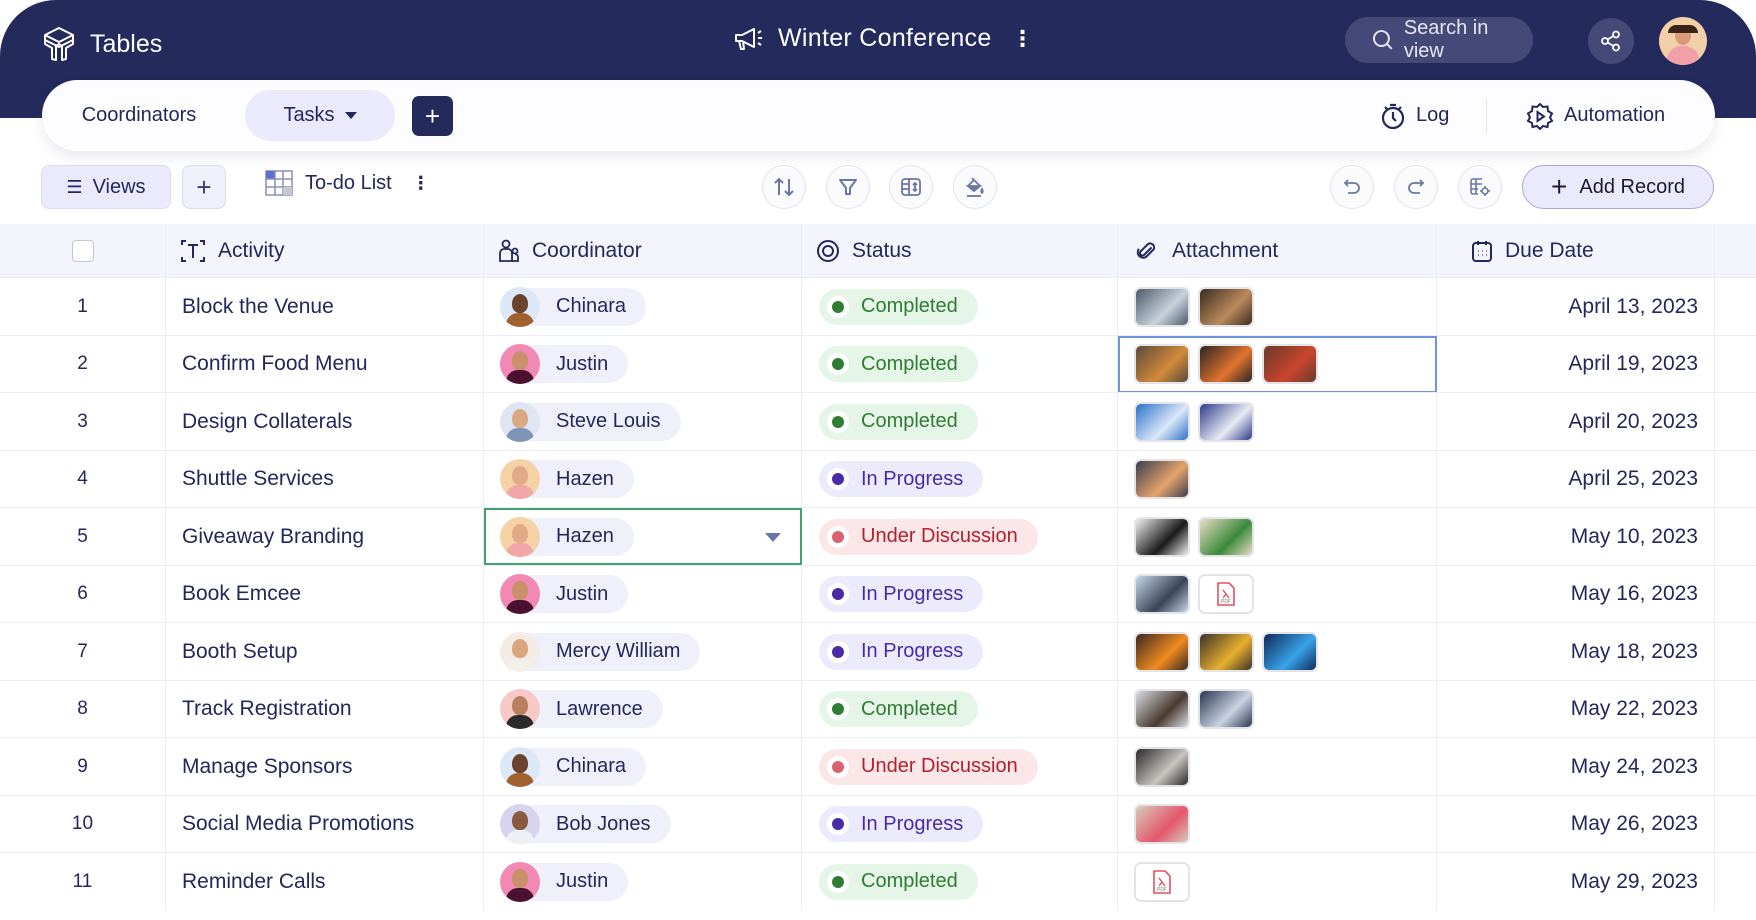  I want to click on attachment-pdf-thumbnail: PDF, so click(1162, 881).